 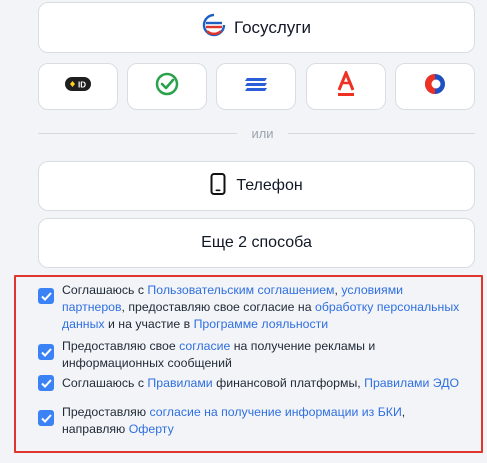 I want to click on phone-icon, so click(x=218, y=186).